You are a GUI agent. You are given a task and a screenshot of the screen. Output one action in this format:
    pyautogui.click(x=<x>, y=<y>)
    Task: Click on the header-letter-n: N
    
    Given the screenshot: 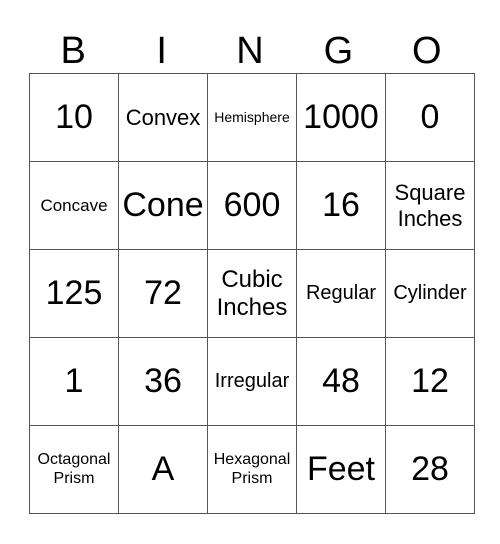 What is the action you would take?
    pyautogui.click(x=250, y=51)
    